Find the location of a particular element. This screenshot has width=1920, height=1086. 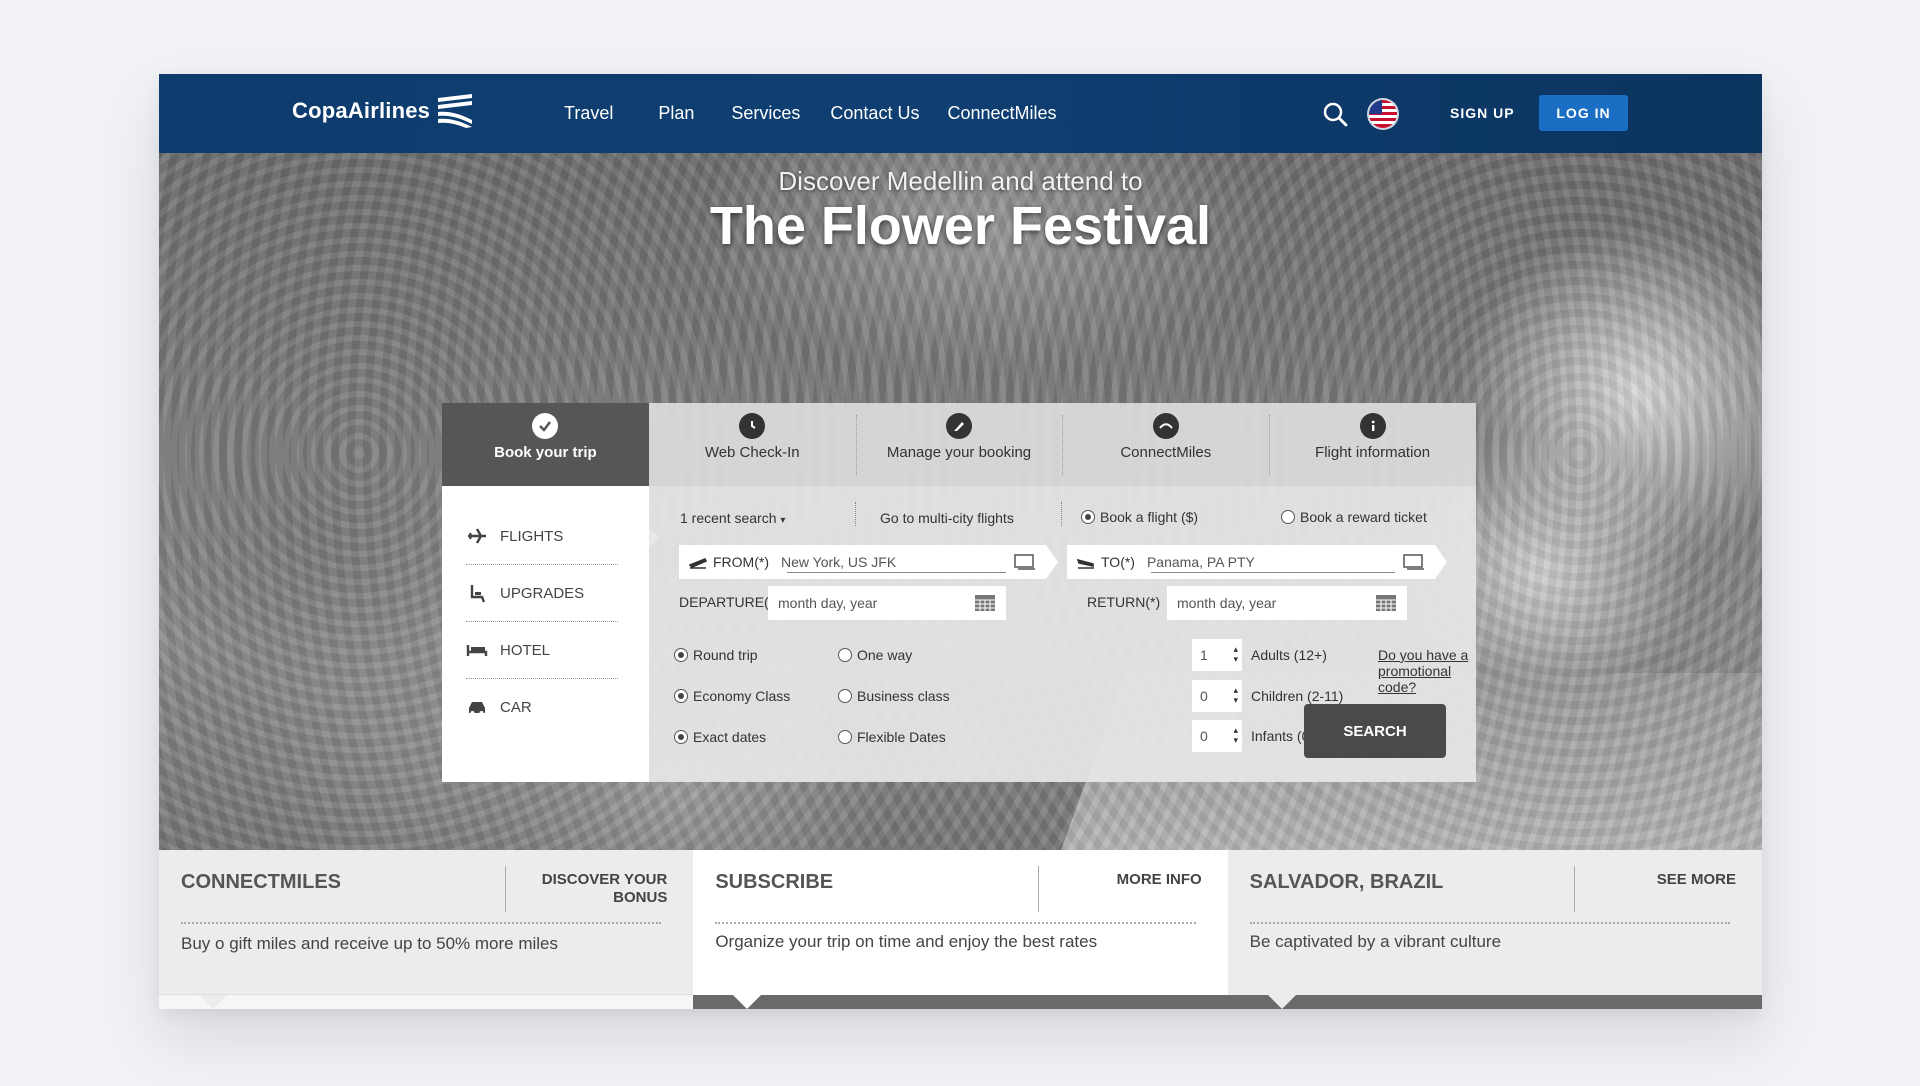

to-value: Panama, PA PTY is located at coordinates (1200, 562).